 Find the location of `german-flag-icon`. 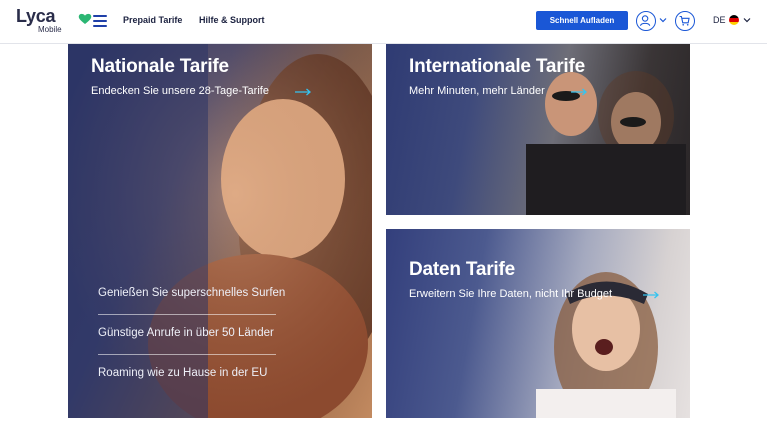

german-flag-icon is located at coordinates (734, 20).